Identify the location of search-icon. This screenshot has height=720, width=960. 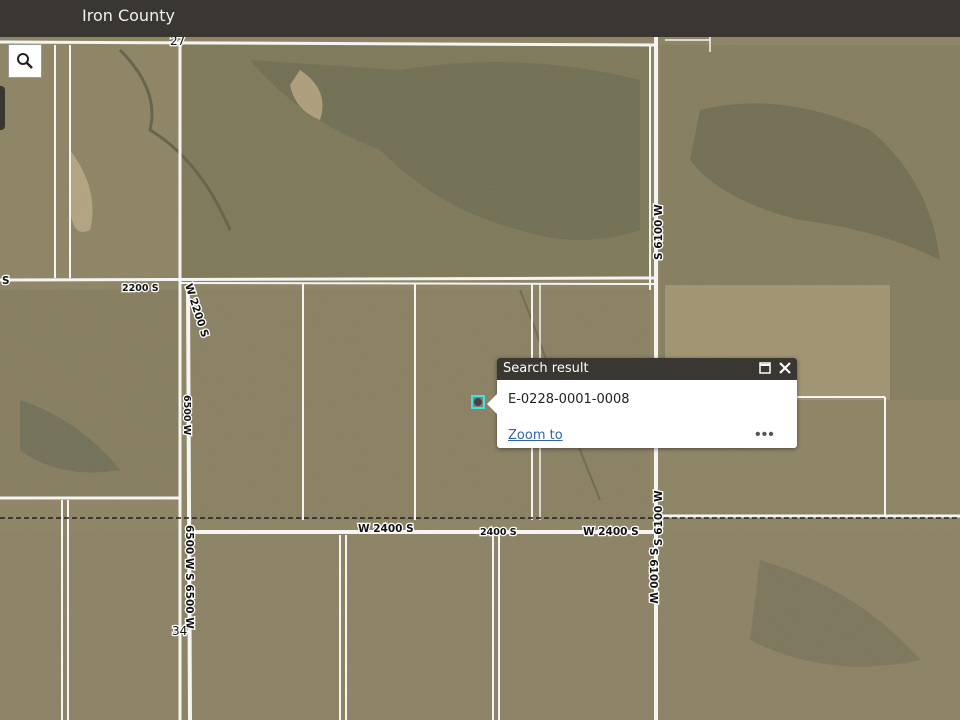
(25, 61).